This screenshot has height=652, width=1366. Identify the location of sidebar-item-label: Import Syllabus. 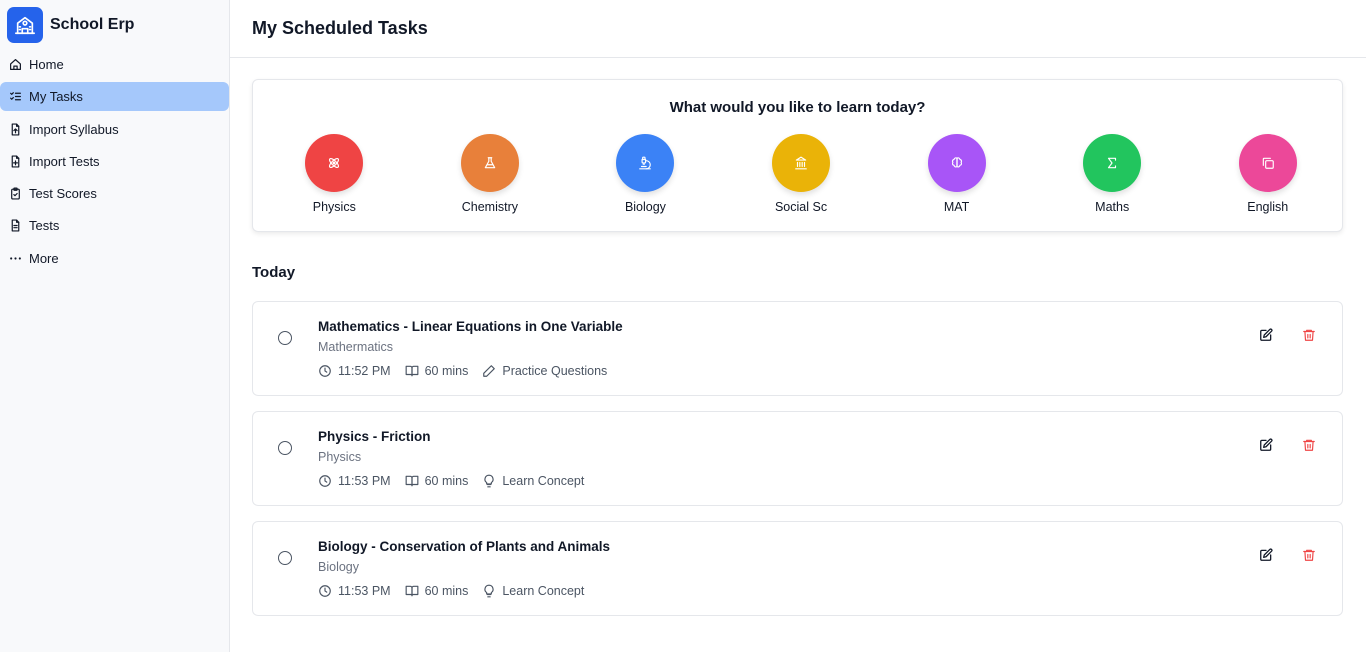
(74, 129).